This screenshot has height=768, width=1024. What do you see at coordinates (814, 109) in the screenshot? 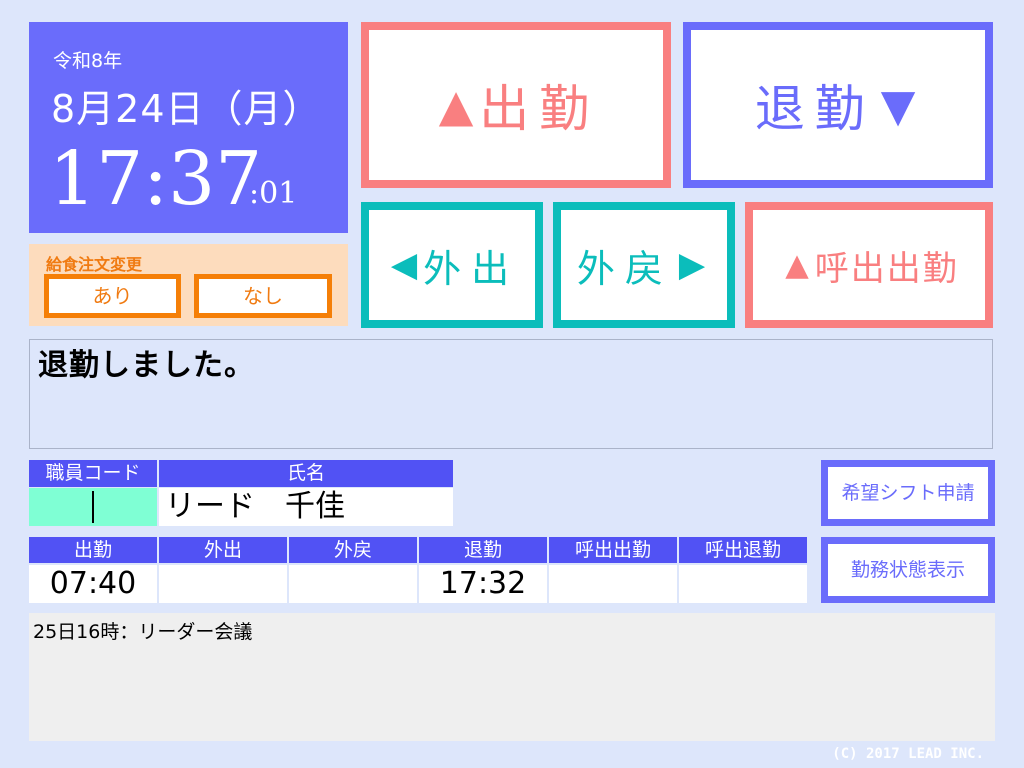
I see `clock-out-label: 退勤` at bounding box center [814, 109].